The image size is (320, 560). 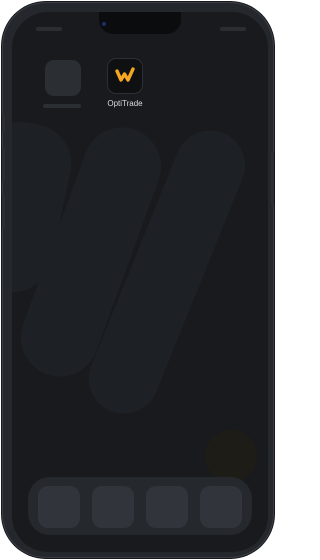 What do you see at coordinates (233, 29) in the screenshot?
I see `status-bar-right` at bounding box center [233, 29].